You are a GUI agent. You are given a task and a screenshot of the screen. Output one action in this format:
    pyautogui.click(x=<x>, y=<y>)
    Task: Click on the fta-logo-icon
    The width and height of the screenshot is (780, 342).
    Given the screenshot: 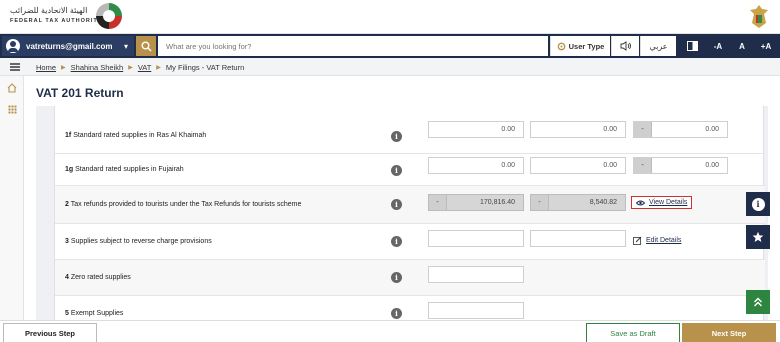 What is the action you would take?
    pyautogui.click(x=109, y=16)
    